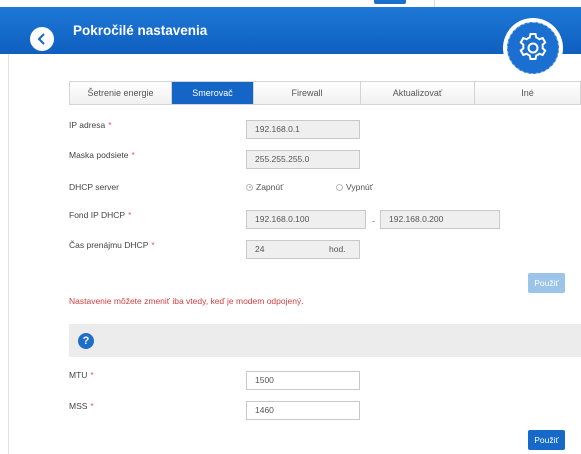  Describe the element at coordinates (112, 245) in the screenshot. I see `lease-label: Čas prenájmu DHCP *` at that location.